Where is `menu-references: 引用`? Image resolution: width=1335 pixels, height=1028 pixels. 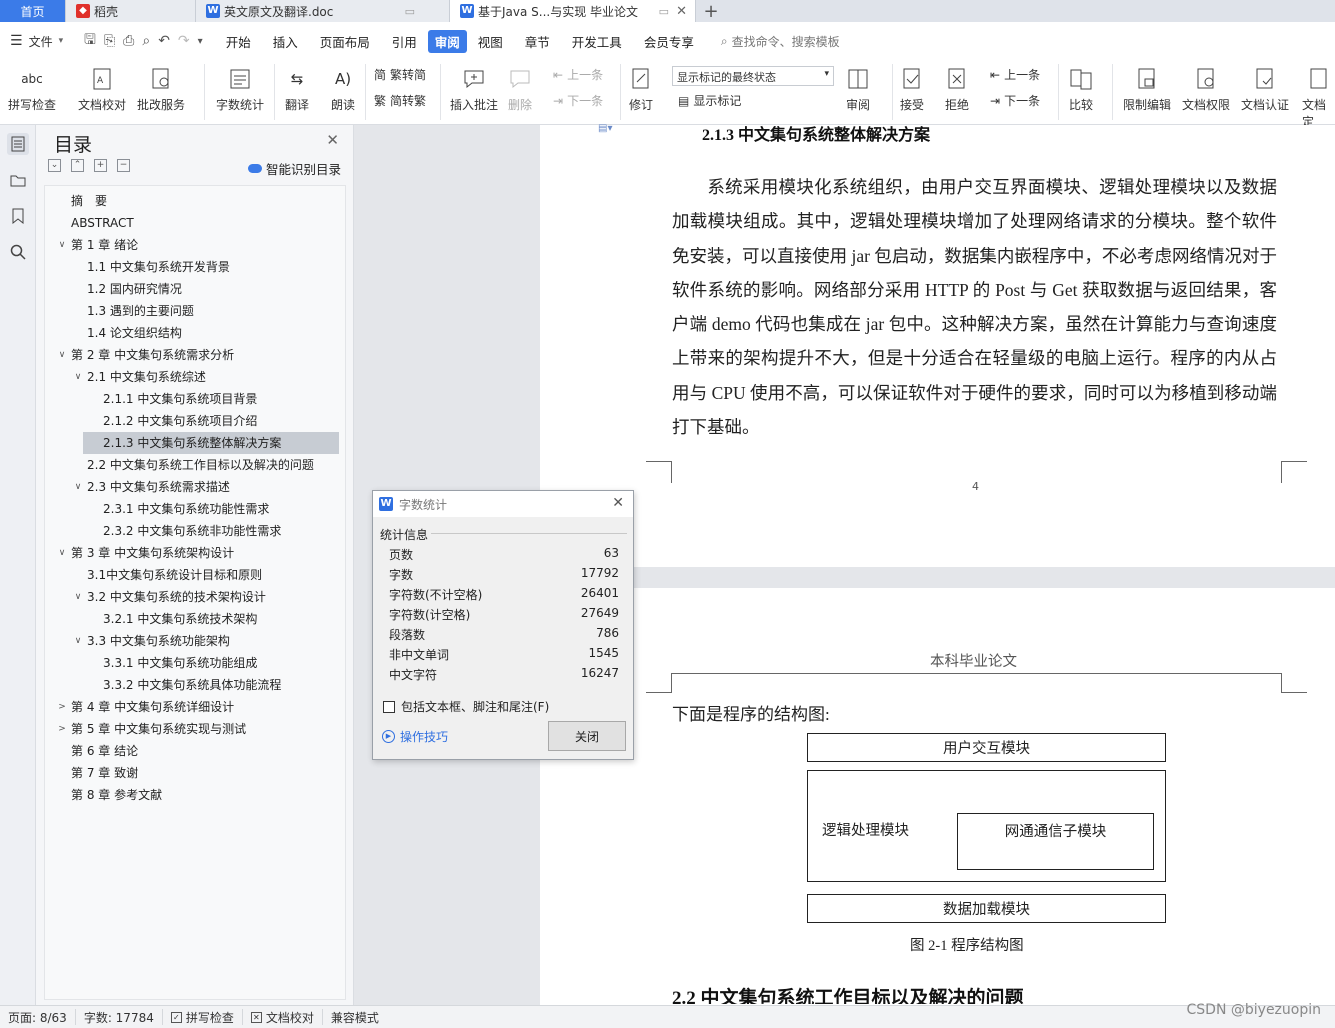
menu-references: 引用 is located at coordinates (404, 41).